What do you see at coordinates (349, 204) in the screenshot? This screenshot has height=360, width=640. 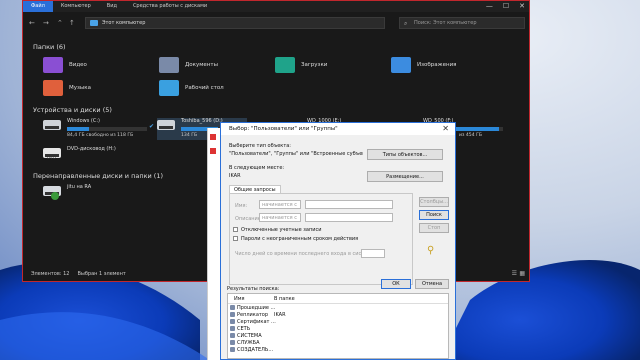 I see `name-input` at bounding box center [349, 204].